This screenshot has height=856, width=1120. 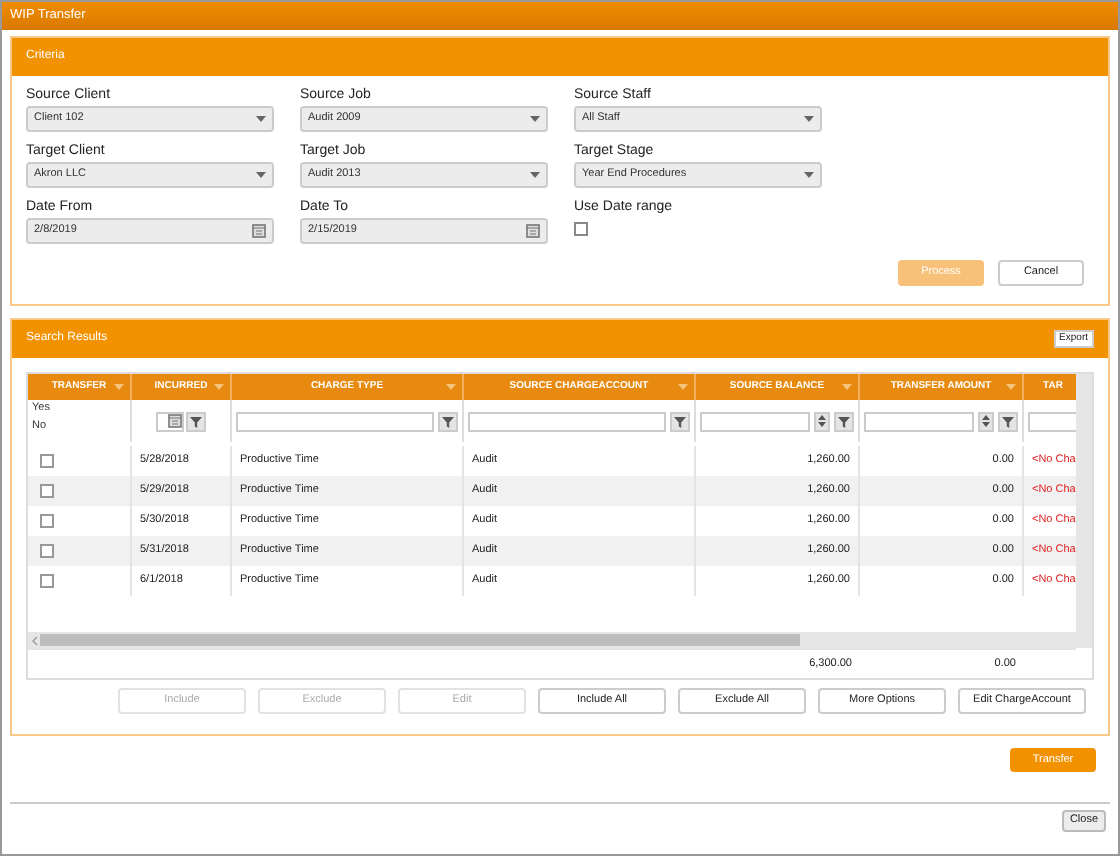 What do you see at coordinates (581, 229) in the screenshot?
I see `checkbox` at bounding box center [581, 229].